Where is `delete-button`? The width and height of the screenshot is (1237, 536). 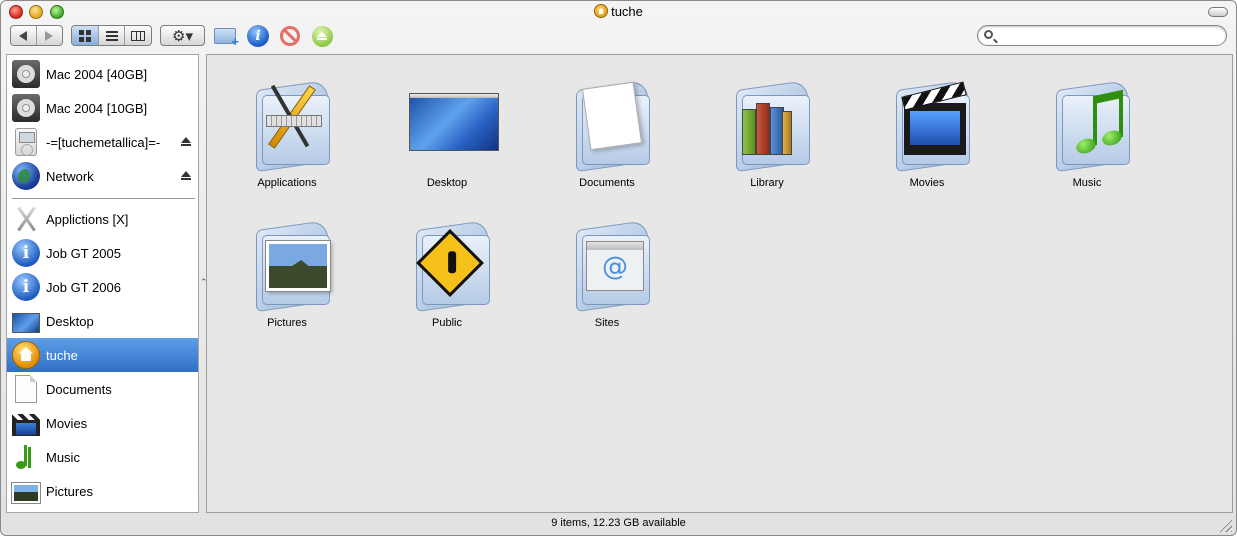
delete-button is located at coordinates (290, 36).